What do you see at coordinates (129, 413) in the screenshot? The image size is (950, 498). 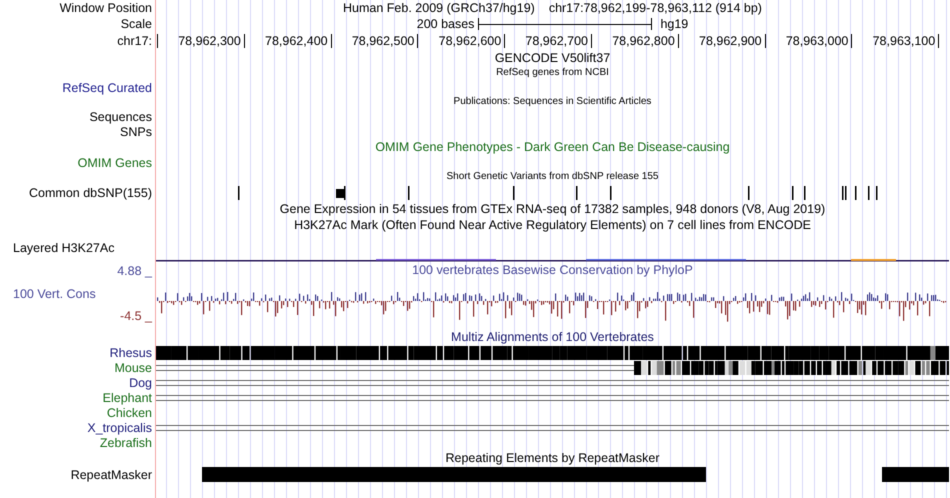 I see `track-label: Chicken` at bounding box center [129, 413].